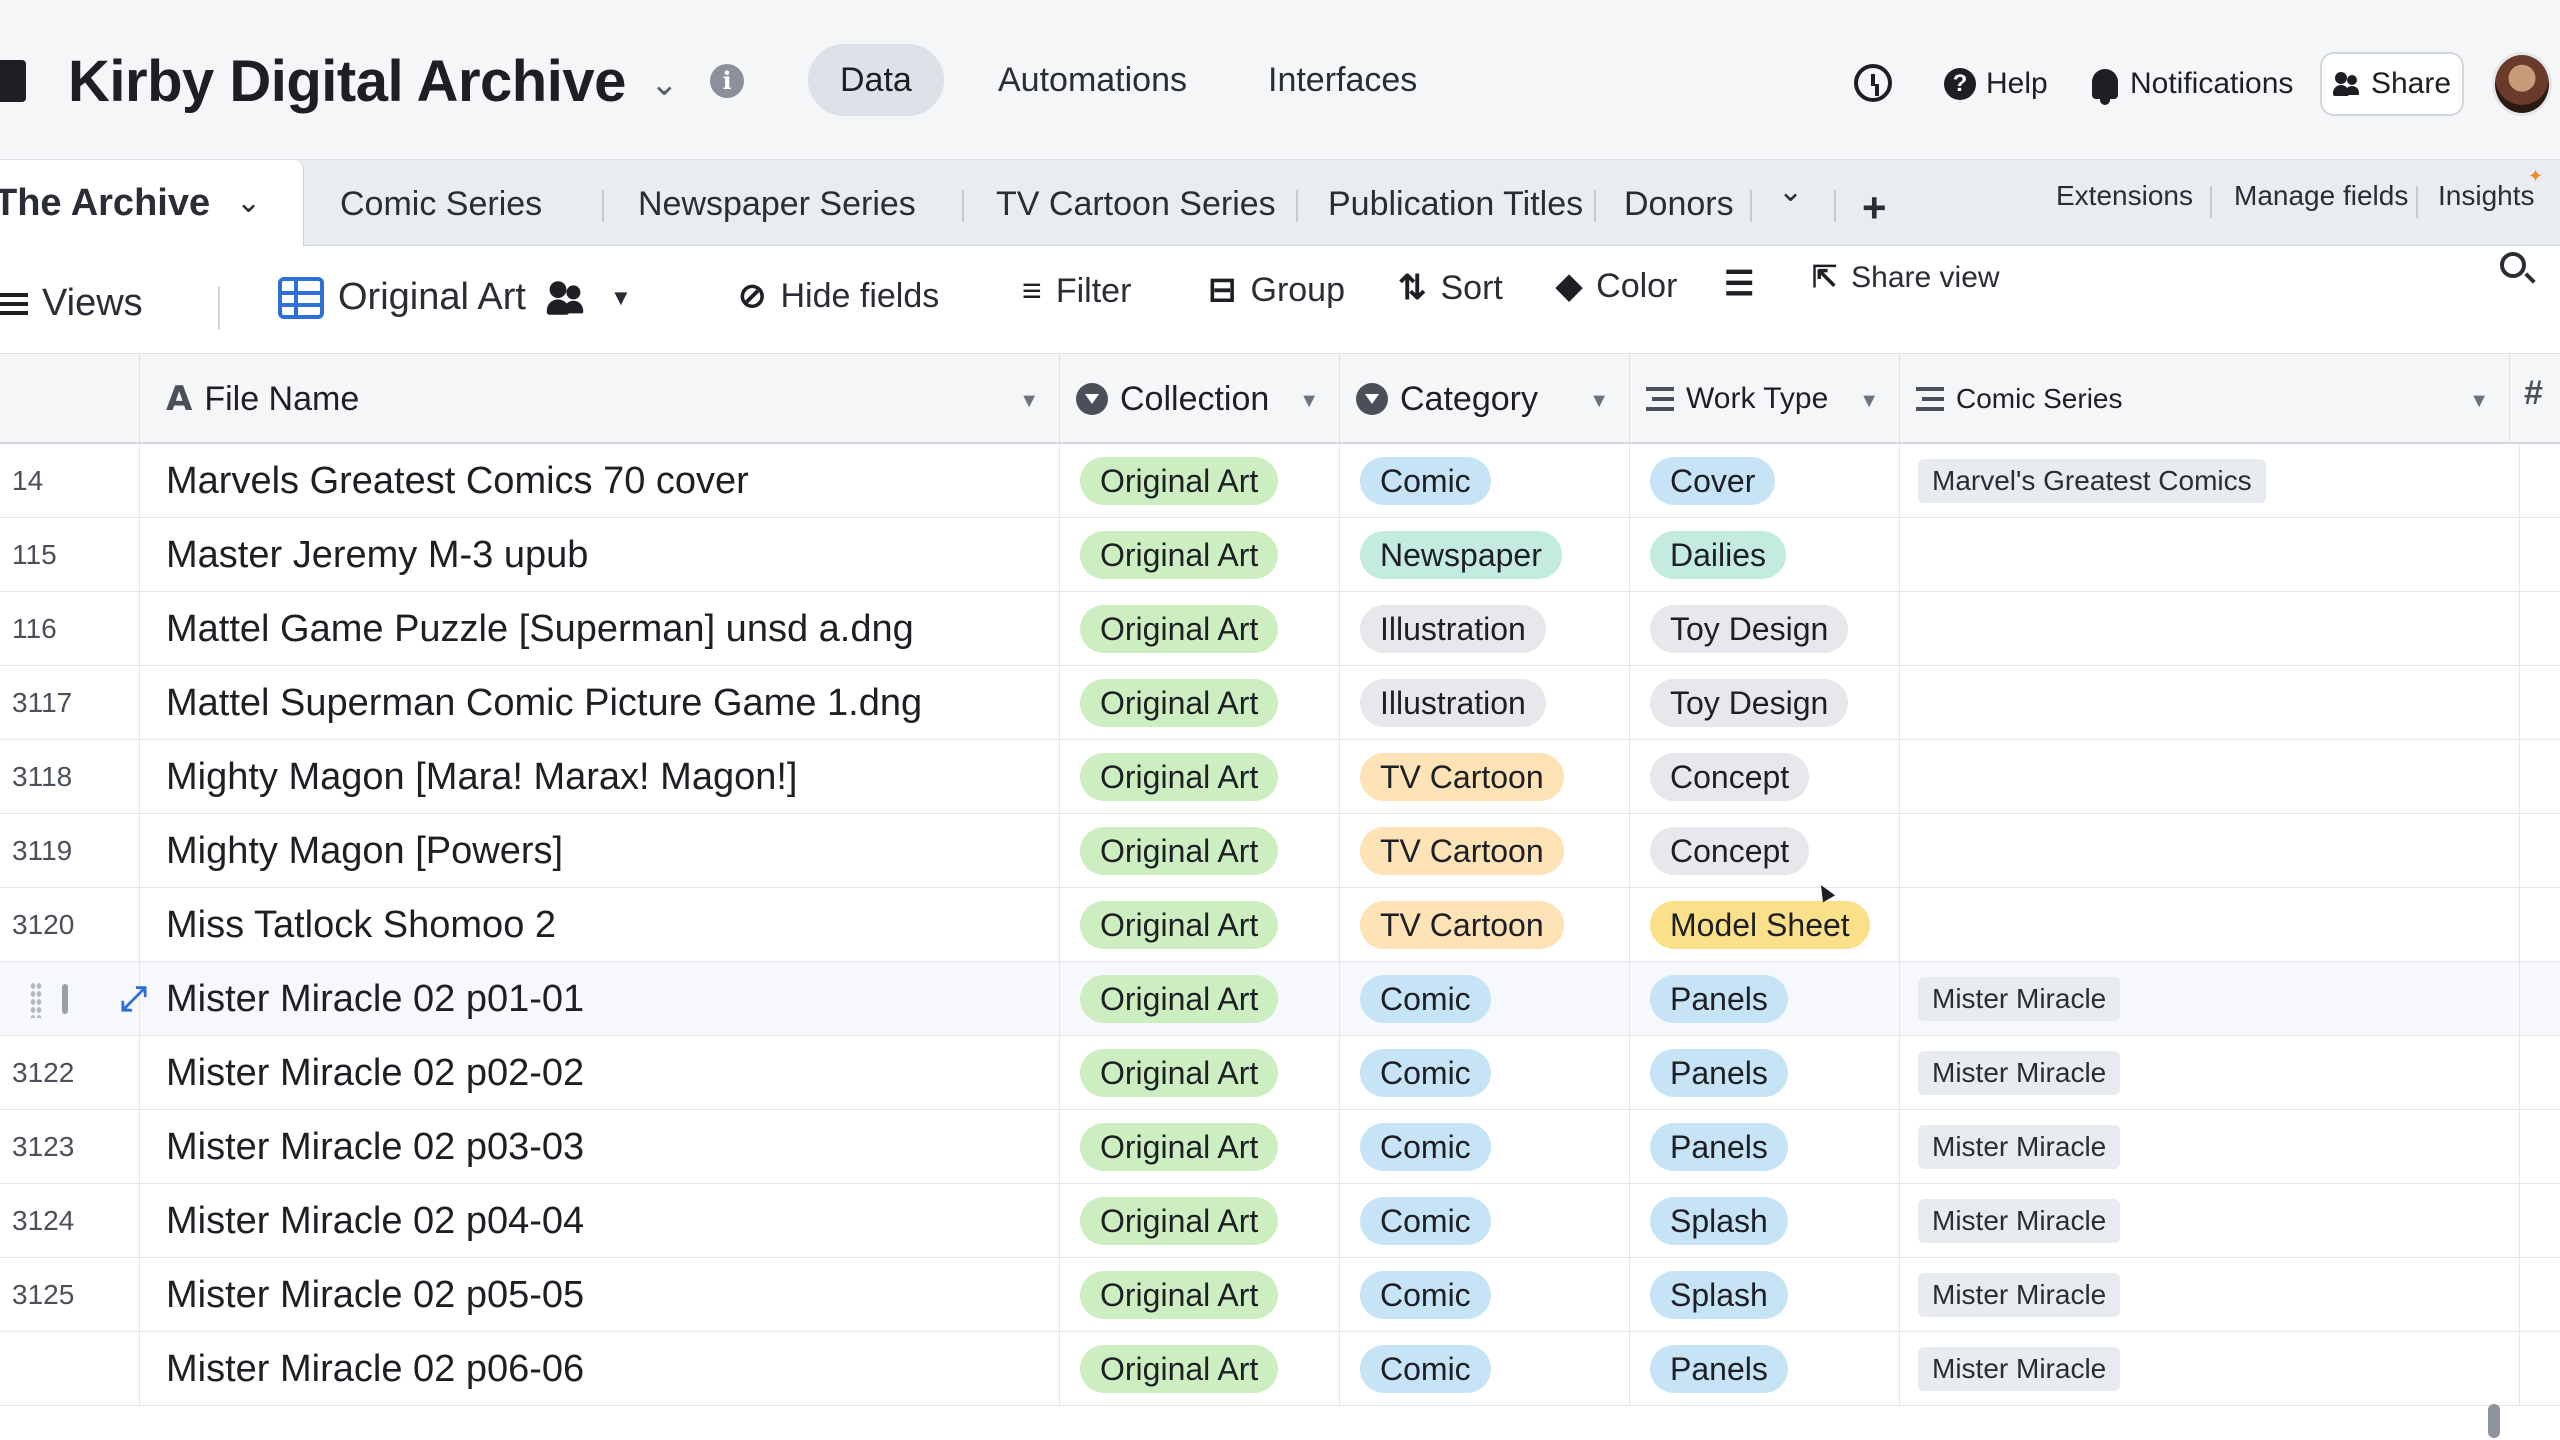  Describe the element at coordinates (2192, 84) in the screenshot. I see `notifications-button: Notifications` at that location.